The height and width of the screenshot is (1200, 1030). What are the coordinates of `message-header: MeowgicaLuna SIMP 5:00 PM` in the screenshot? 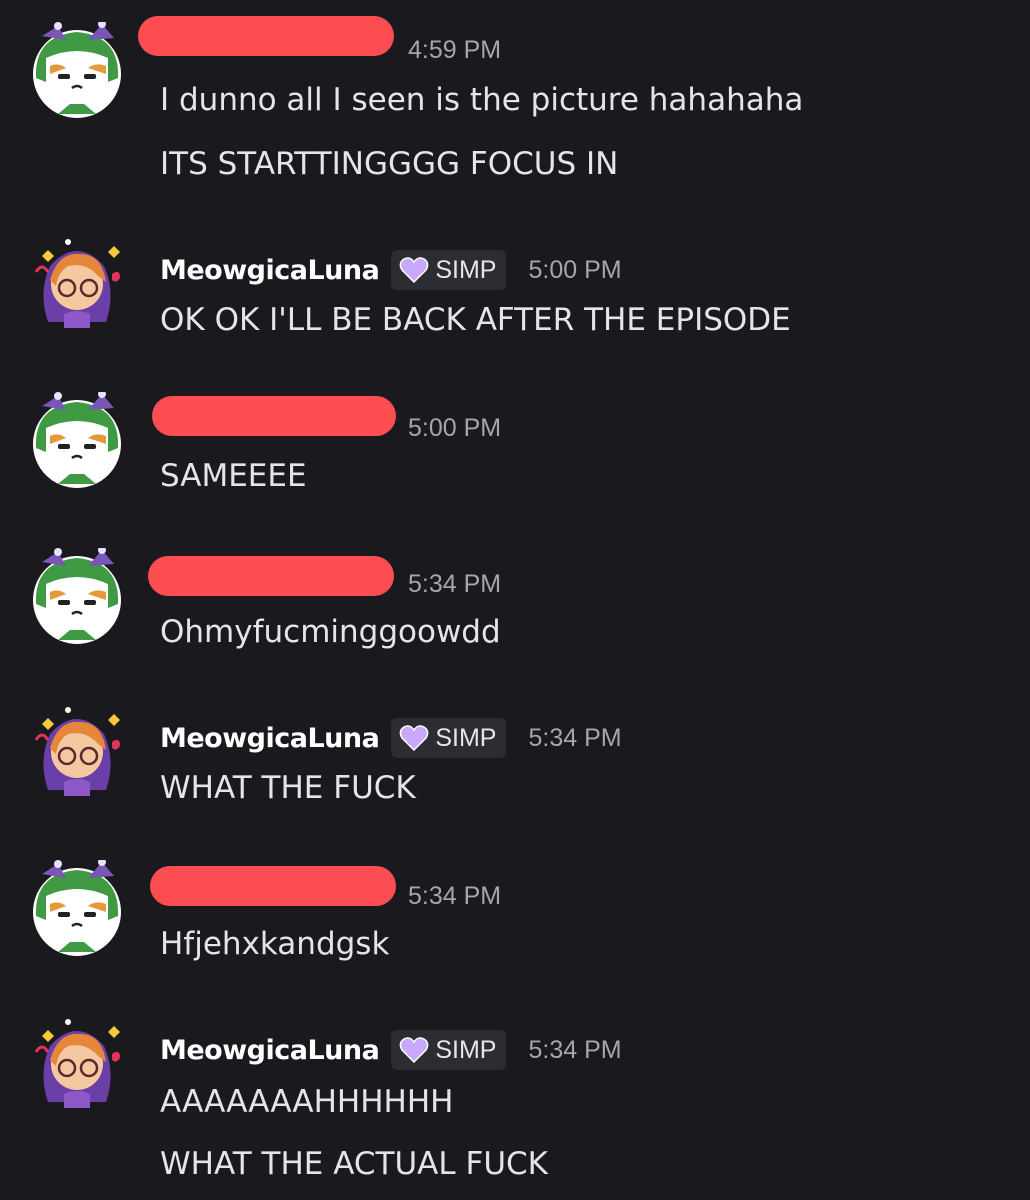 It's located at (391, 270).